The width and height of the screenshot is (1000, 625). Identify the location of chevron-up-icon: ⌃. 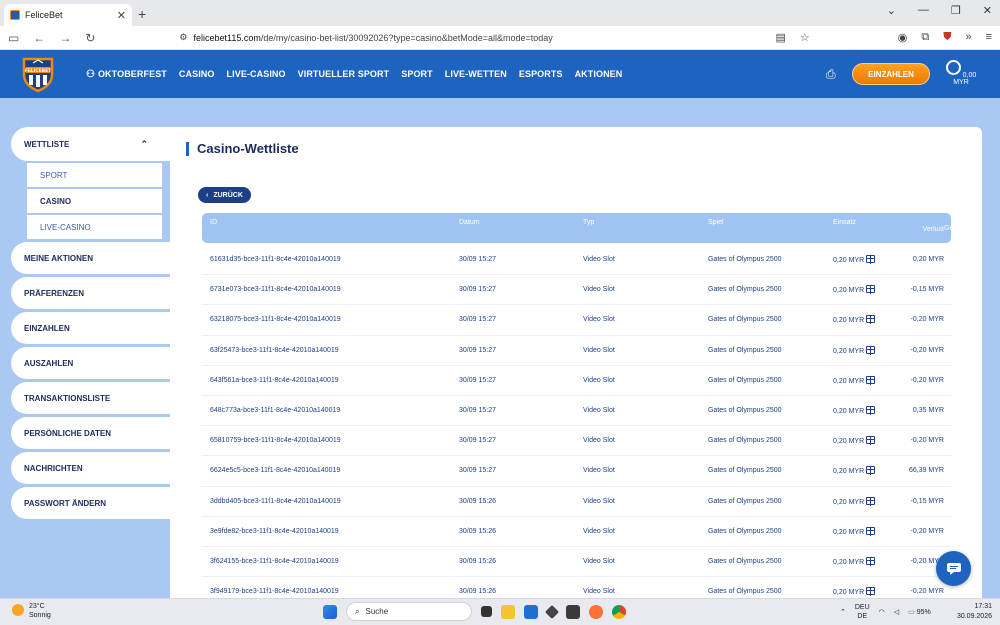
(843, 612).